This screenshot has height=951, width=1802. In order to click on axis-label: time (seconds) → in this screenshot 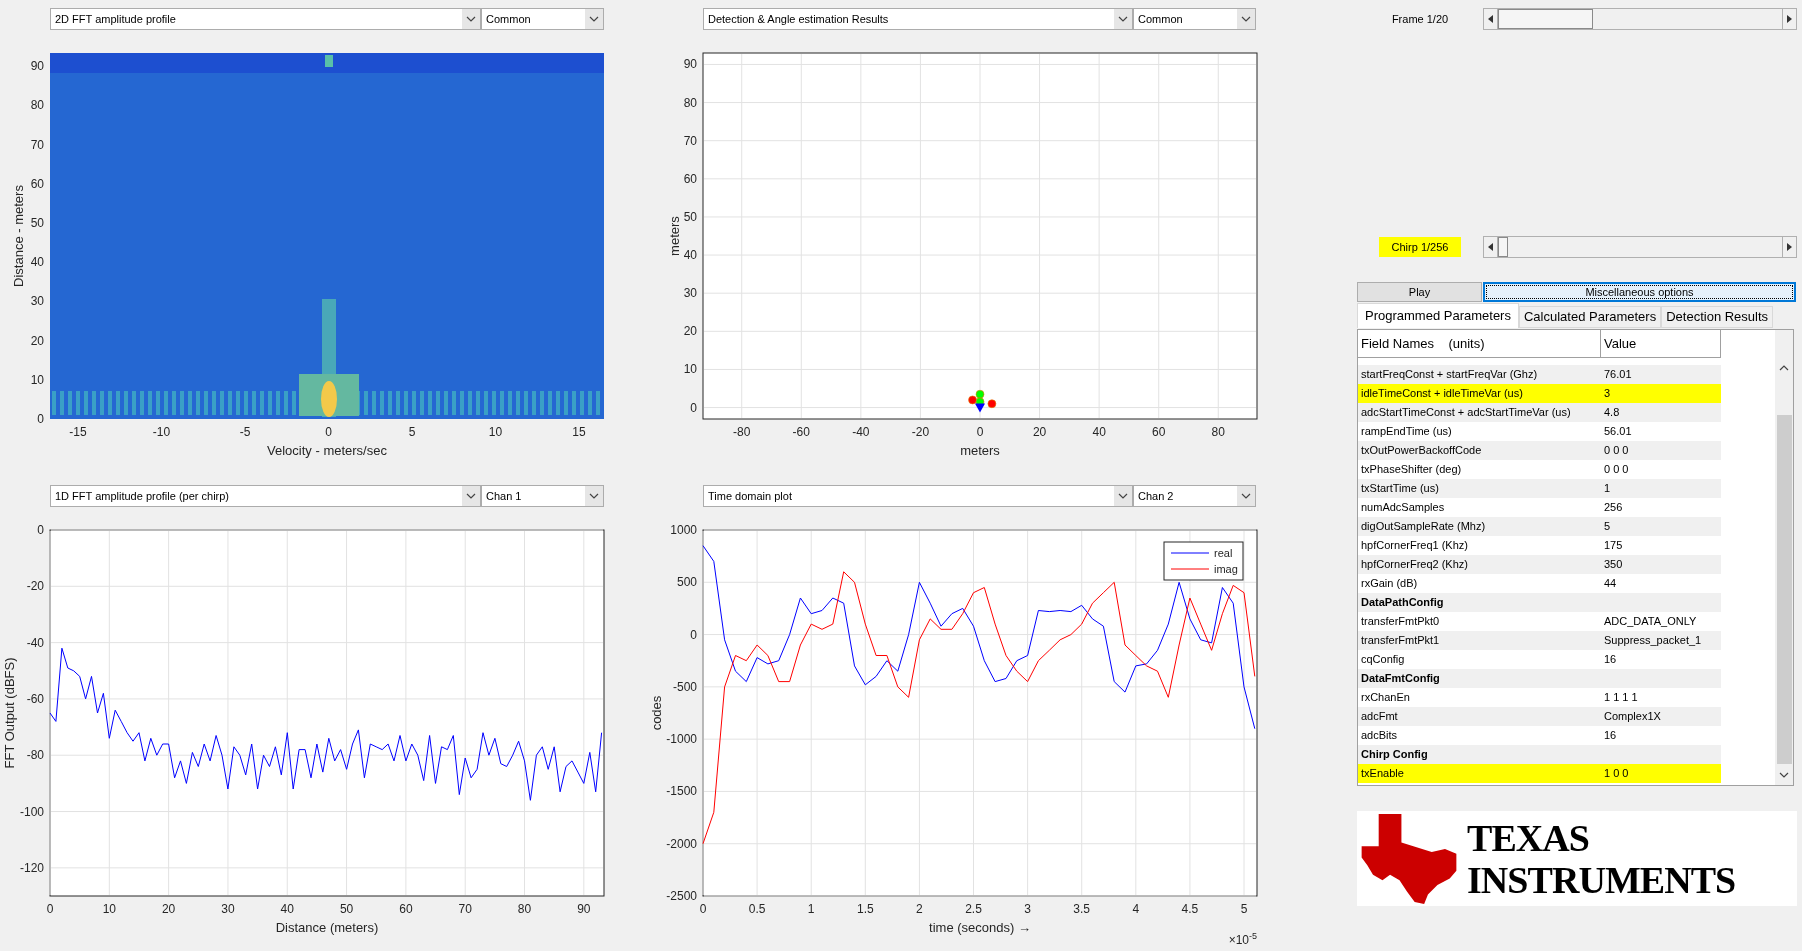, I will do `click(980, 927)`.